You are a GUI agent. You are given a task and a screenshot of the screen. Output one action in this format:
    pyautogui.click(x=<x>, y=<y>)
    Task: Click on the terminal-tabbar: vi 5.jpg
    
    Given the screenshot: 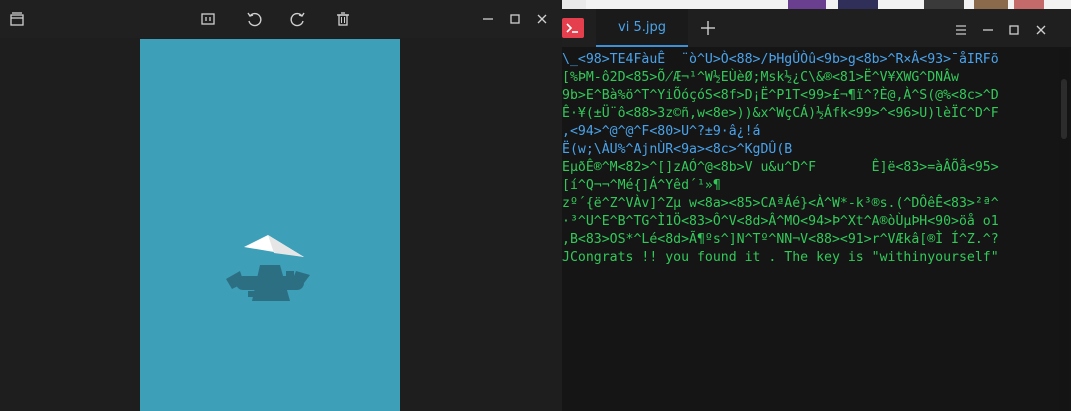 What is the action you would take?
    pyautogui.click(x=816, y=28)
    